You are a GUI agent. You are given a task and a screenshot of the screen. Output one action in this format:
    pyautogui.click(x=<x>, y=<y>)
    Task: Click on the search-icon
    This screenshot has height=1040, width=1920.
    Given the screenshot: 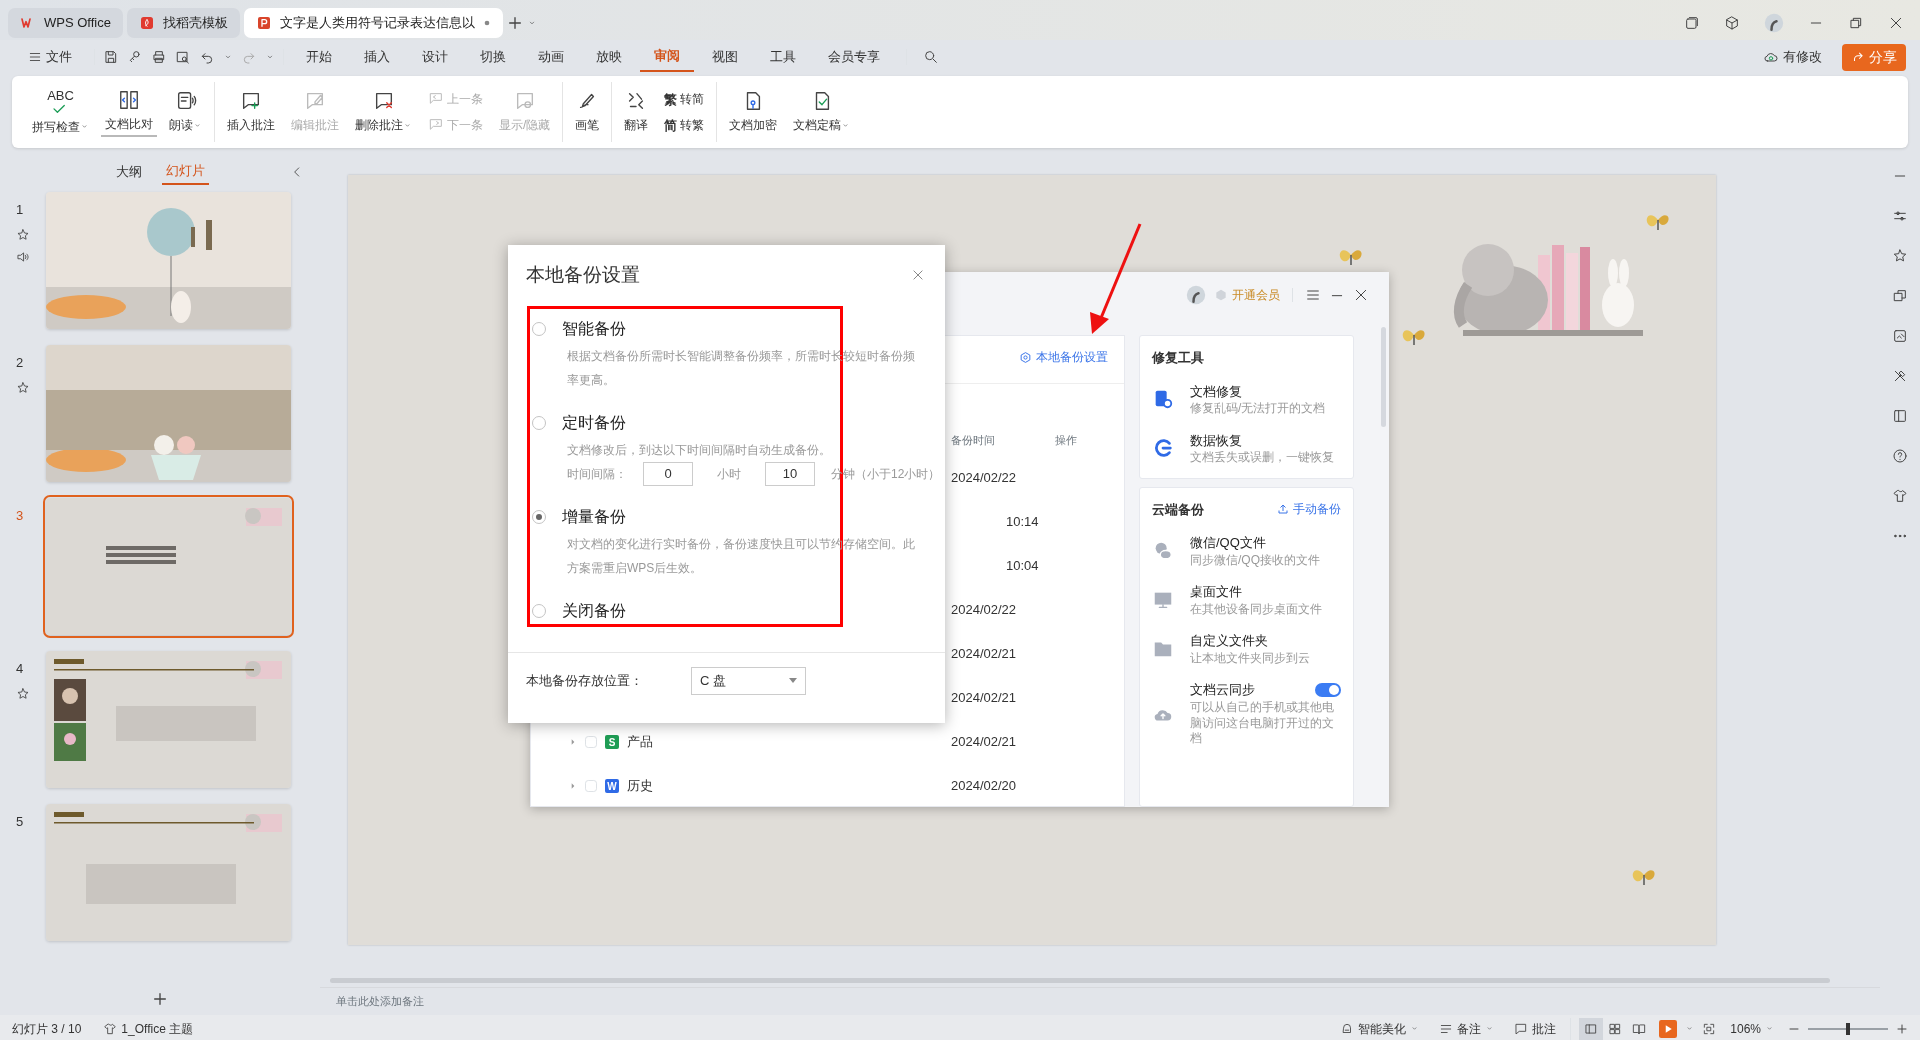 What is the action you would take?
    pyautogui.click(x=931, y=57)
    